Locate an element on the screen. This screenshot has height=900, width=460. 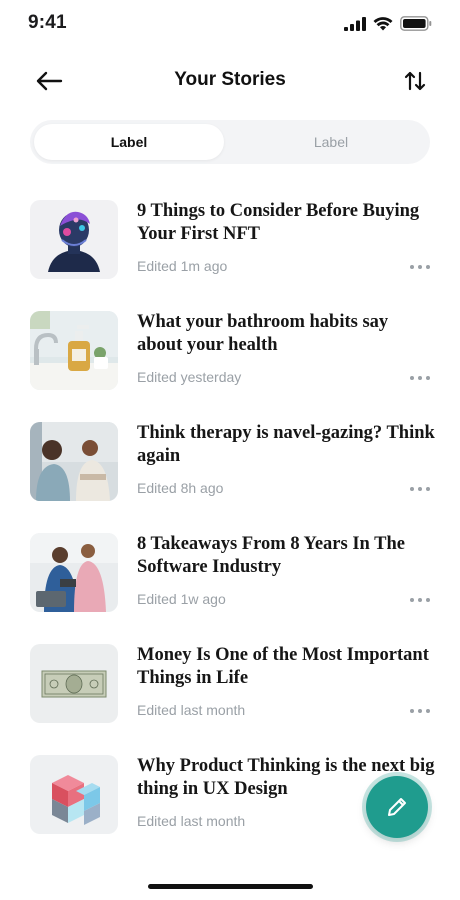
nav-header: Your Stories is located at coordinates (230, 81).